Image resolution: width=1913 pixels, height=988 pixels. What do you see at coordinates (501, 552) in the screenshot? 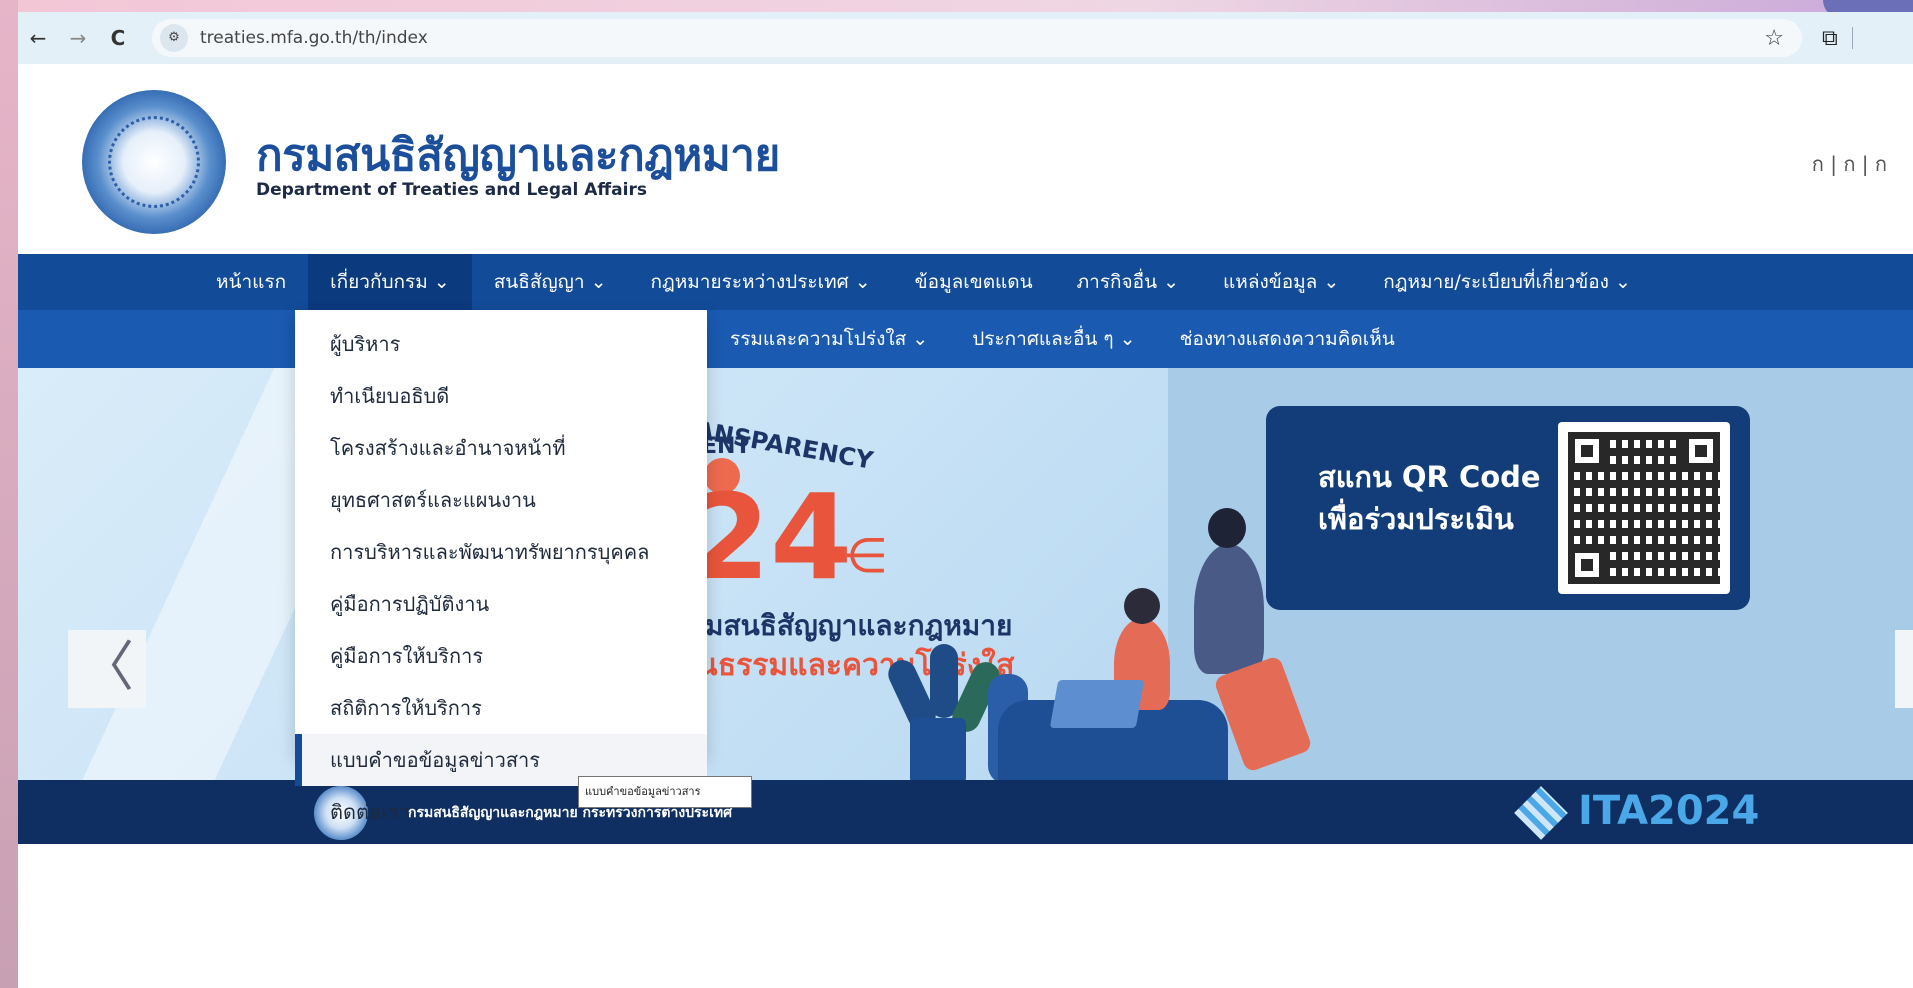
I see `dropdown-item-hr-management: การบริหารและพัฒนาทรัพยากรบุคคล` at bounding box center [501, 552].